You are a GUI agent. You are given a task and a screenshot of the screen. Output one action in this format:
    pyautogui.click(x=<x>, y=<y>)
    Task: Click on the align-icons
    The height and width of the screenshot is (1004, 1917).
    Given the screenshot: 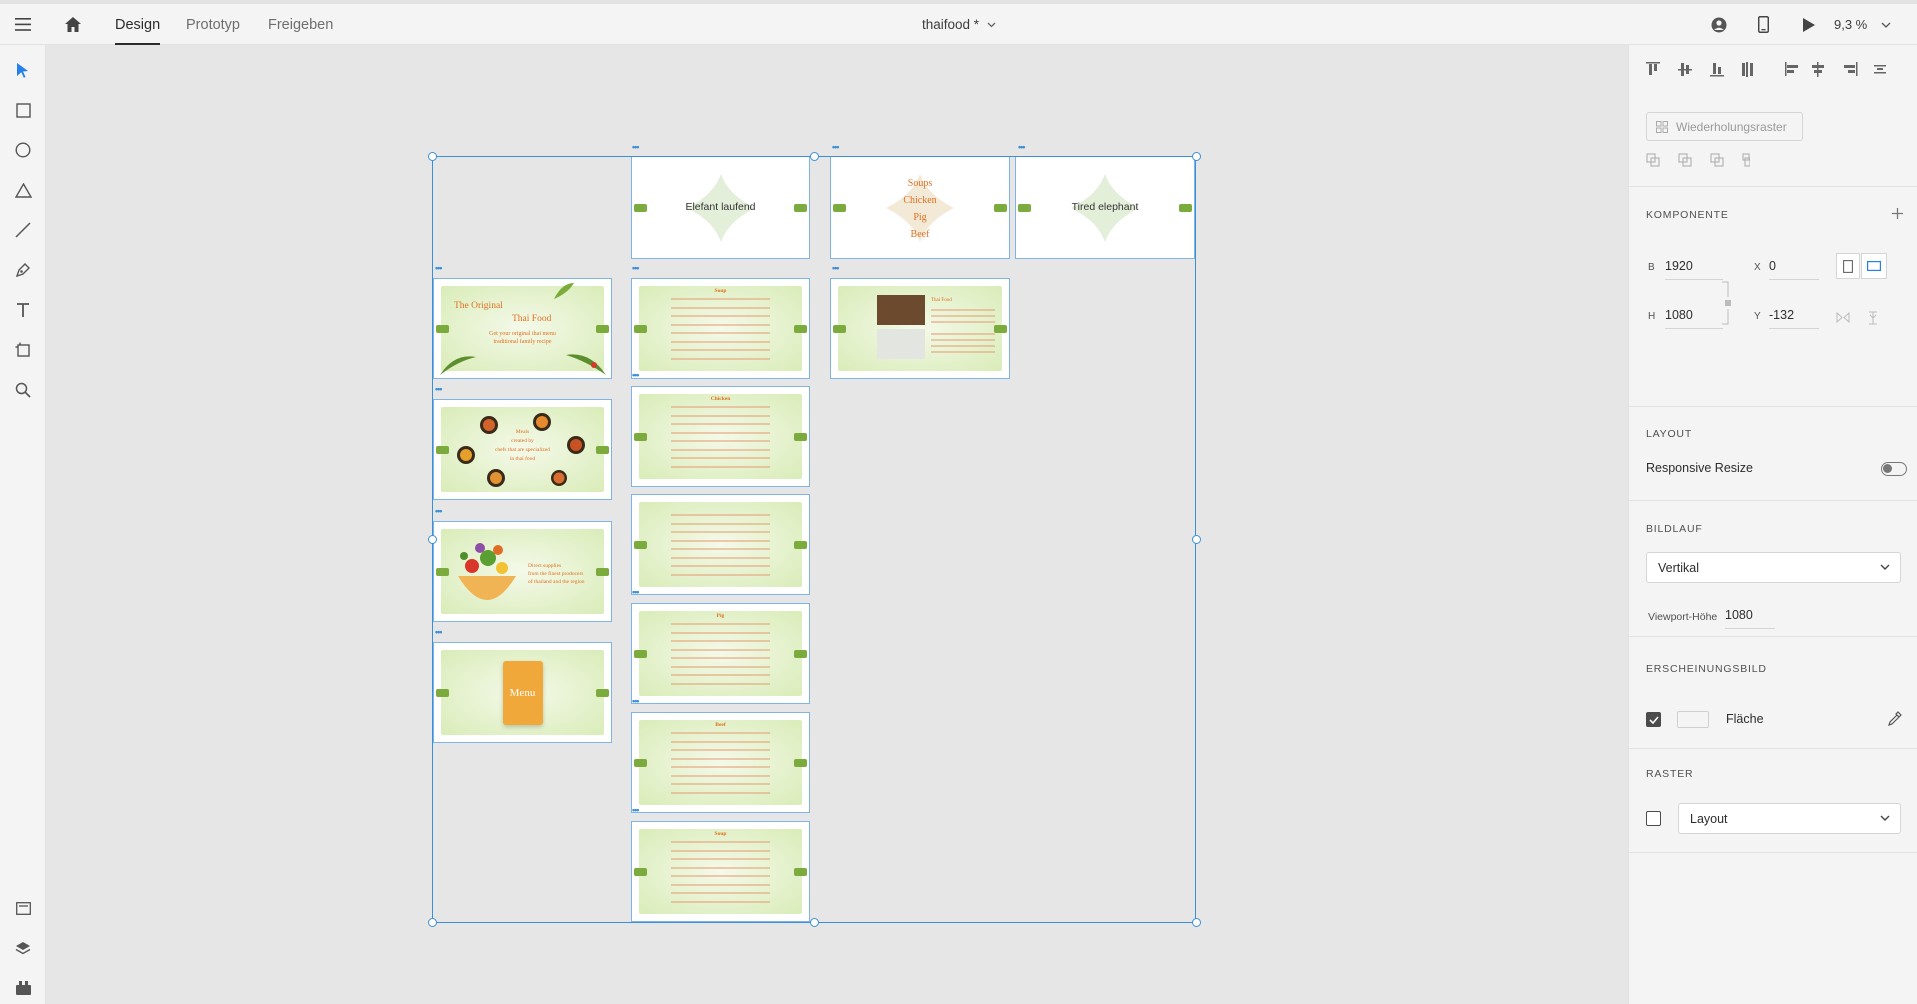 What is the action you would take?
    pyautogui.click(x=1766, y=70)
    